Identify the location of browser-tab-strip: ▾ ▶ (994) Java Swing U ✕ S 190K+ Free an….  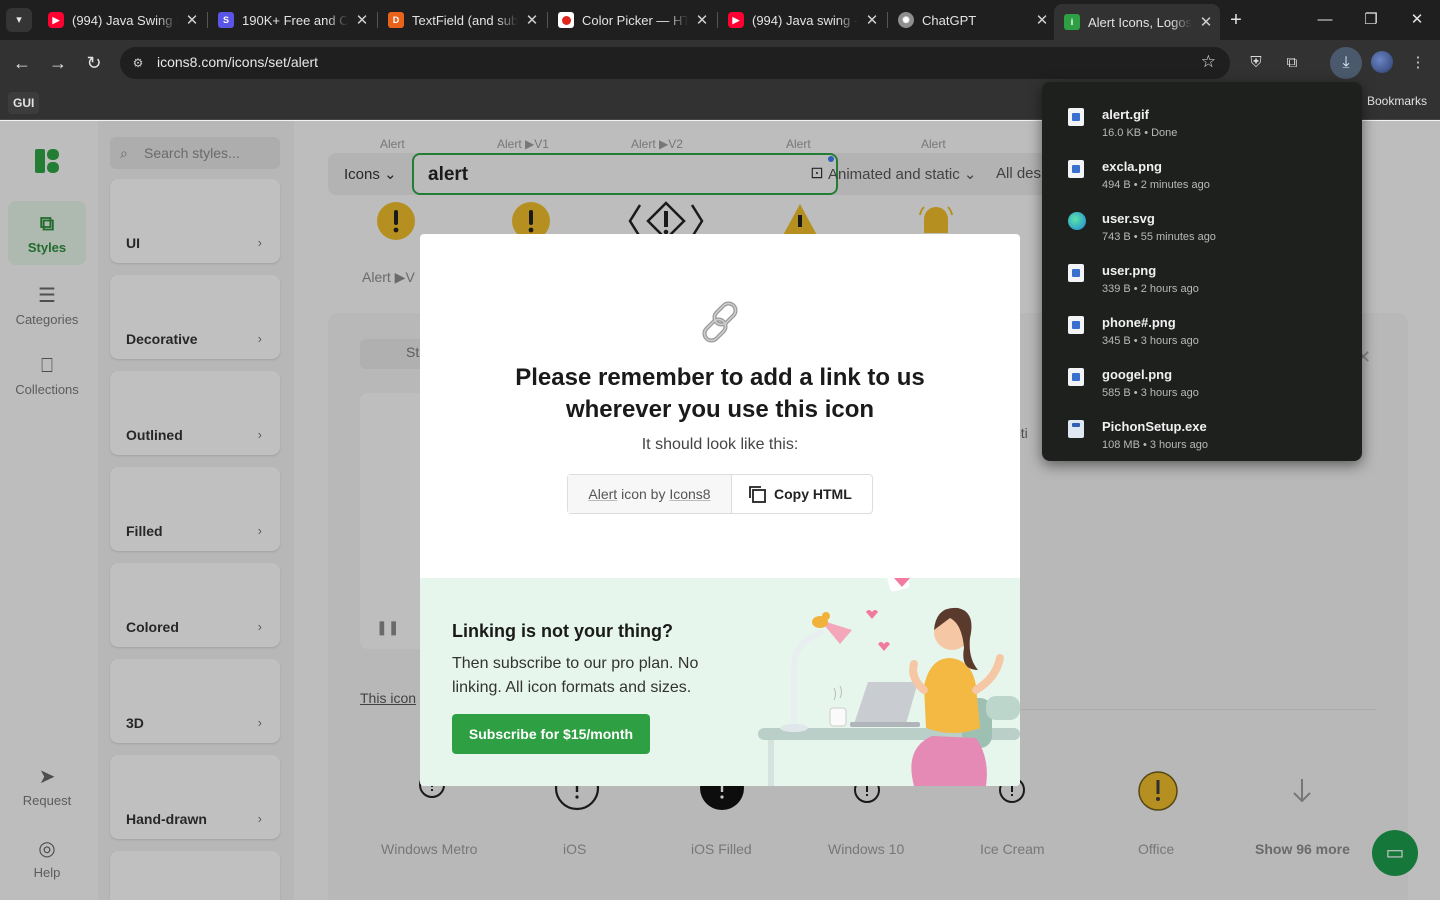
(720, 20).